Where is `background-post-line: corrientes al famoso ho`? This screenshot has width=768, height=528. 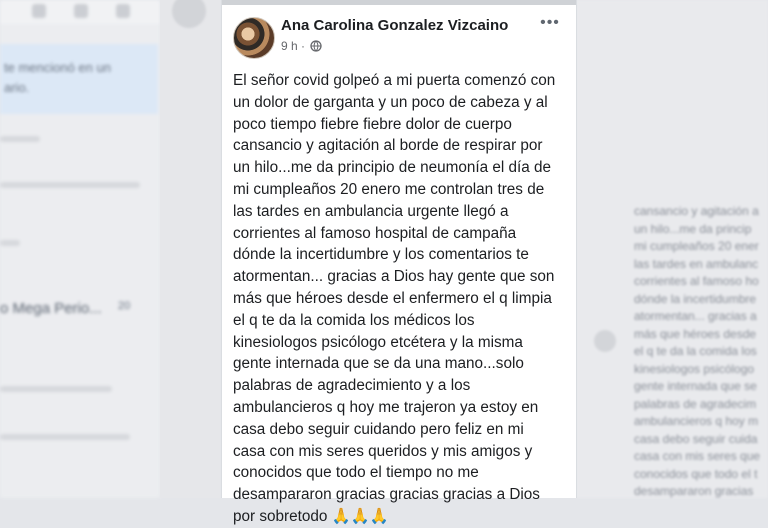
background-post-line: corrientes al famoso ho is located at coordinates (696, 281).